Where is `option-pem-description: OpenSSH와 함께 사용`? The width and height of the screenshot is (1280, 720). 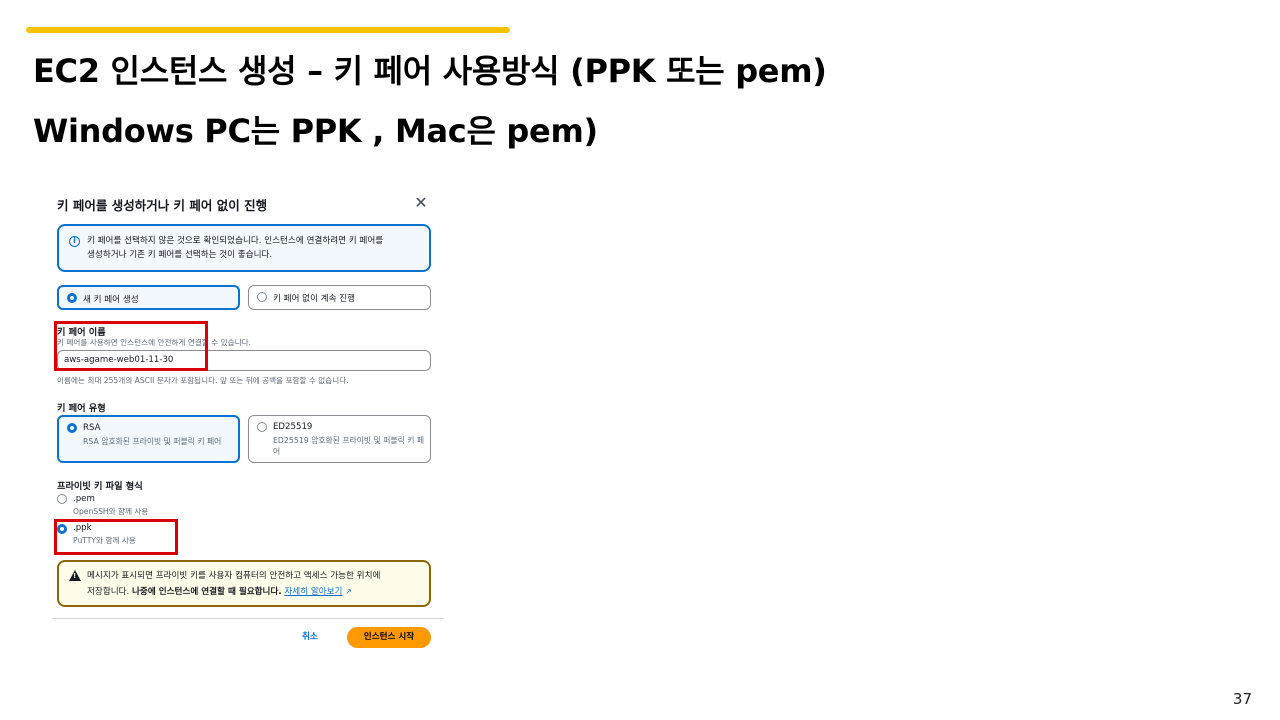
option-pem-description: OpenSSH와 함께 사용 is located at coordinates (111, 511).